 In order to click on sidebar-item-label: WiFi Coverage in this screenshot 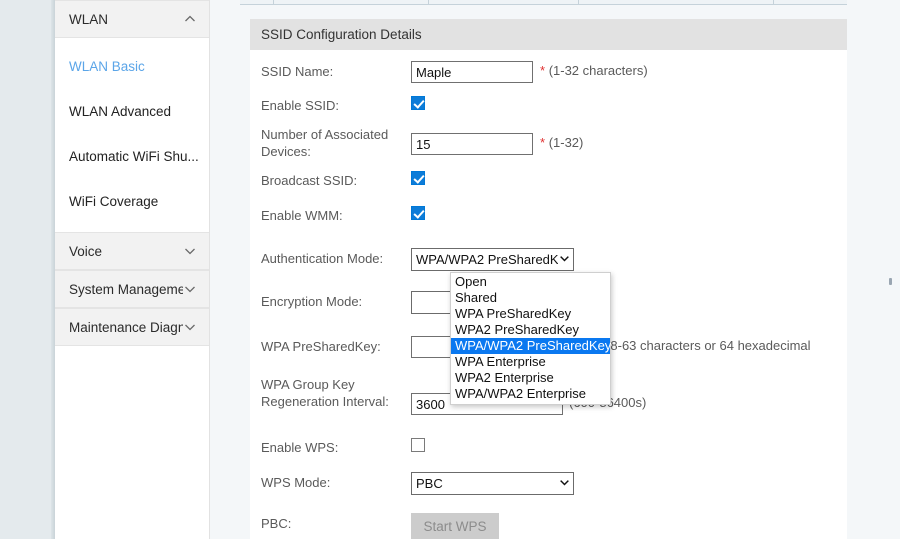, I will do `click(114, 201)`.